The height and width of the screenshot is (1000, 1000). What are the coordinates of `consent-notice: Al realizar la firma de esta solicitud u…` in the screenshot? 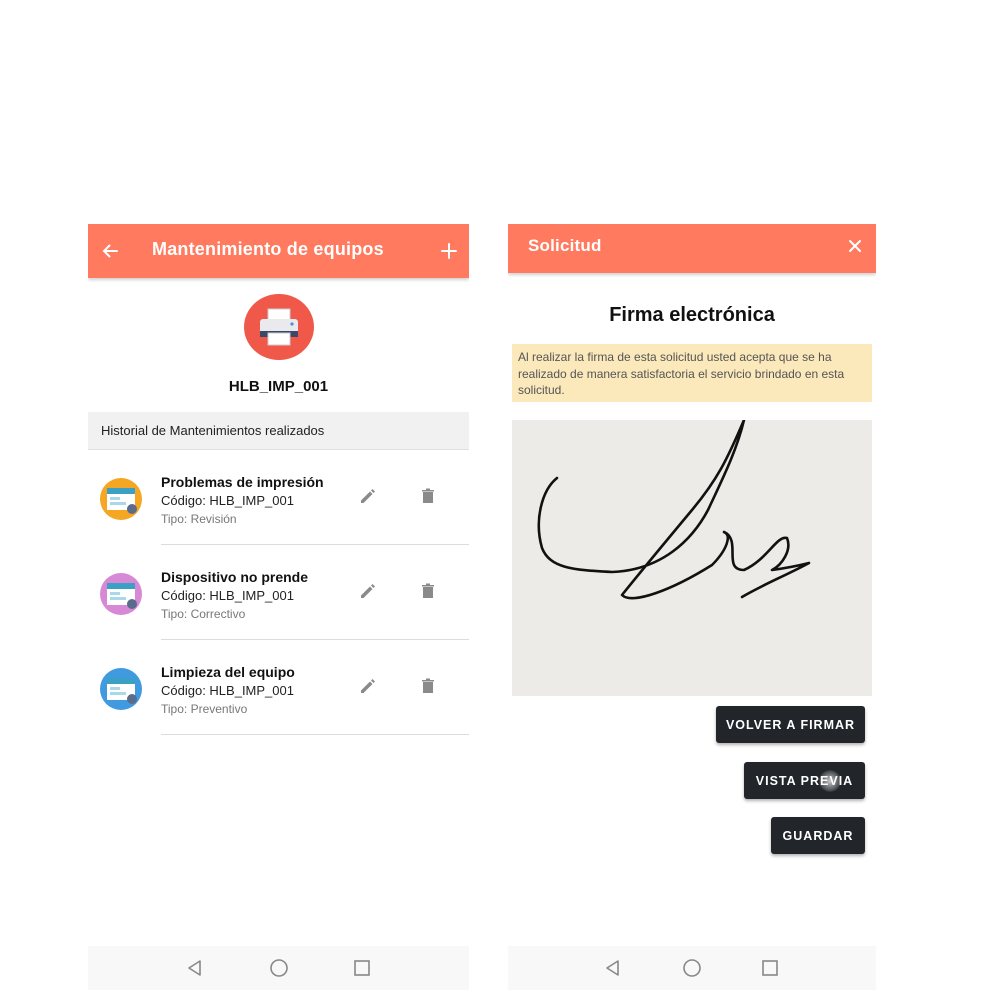 It's located at (692, 373).